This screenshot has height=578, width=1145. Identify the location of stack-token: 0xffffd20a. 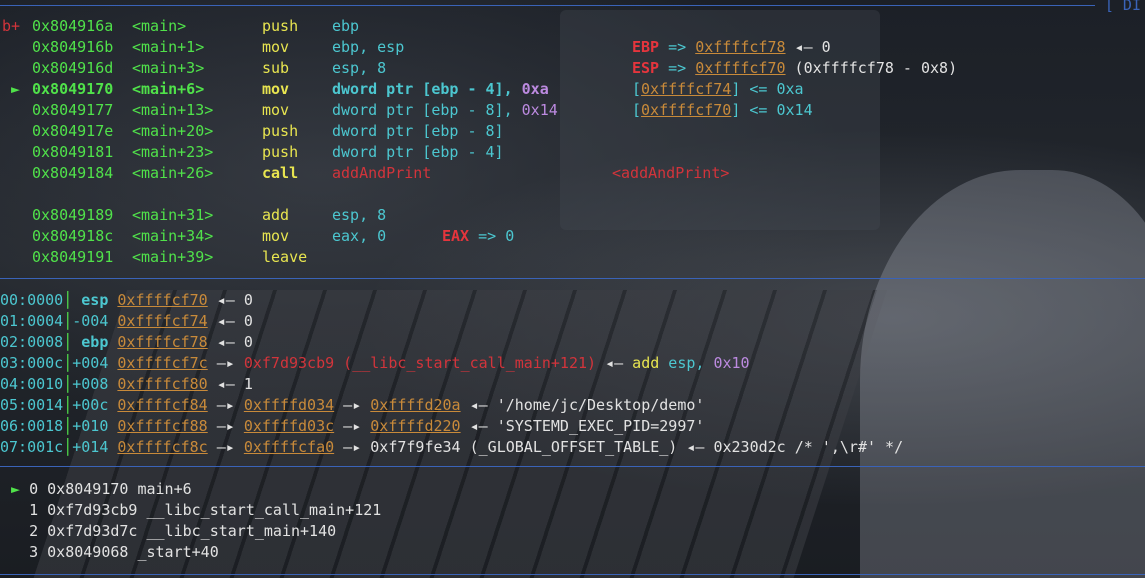
(415, 405).